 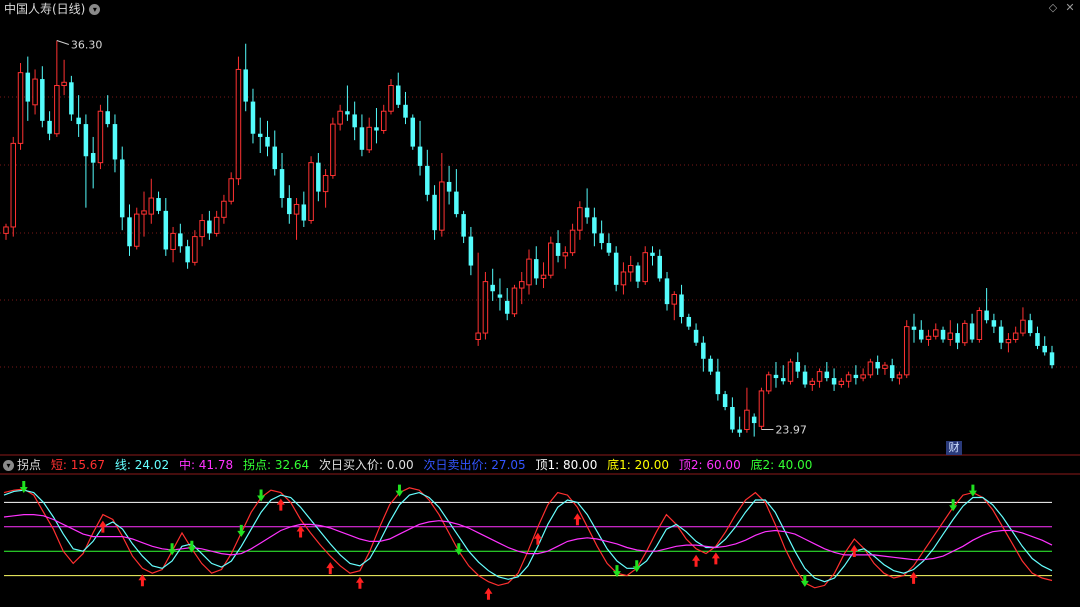 What do you see at coordinates (709, 465) in the screenshot?
I see `indicator-top2: 顶2: 60.00` at bounding box center [709, 465].